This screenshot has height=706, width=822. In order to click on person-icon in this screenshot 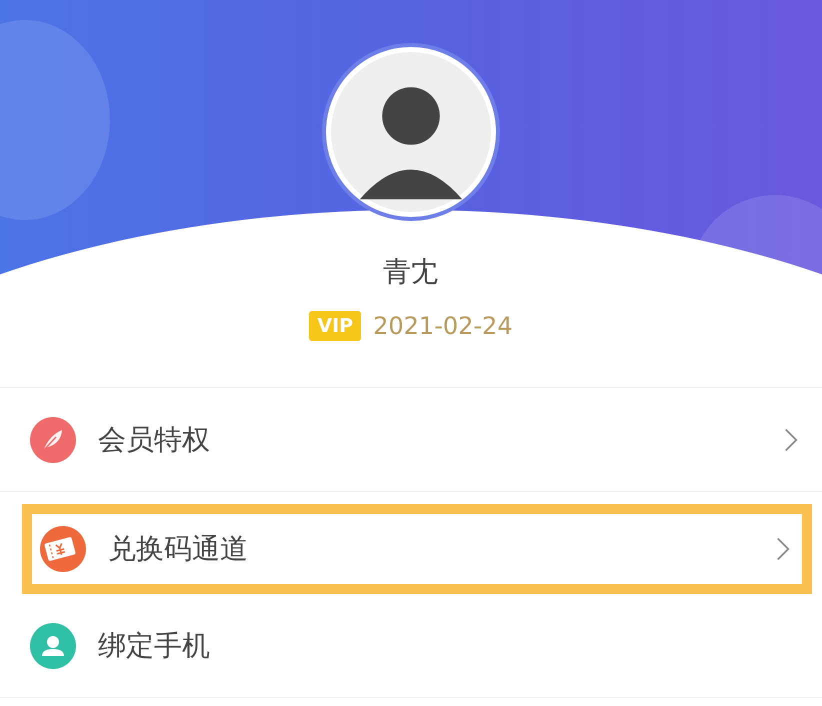, I will do `click(53, 645)`.